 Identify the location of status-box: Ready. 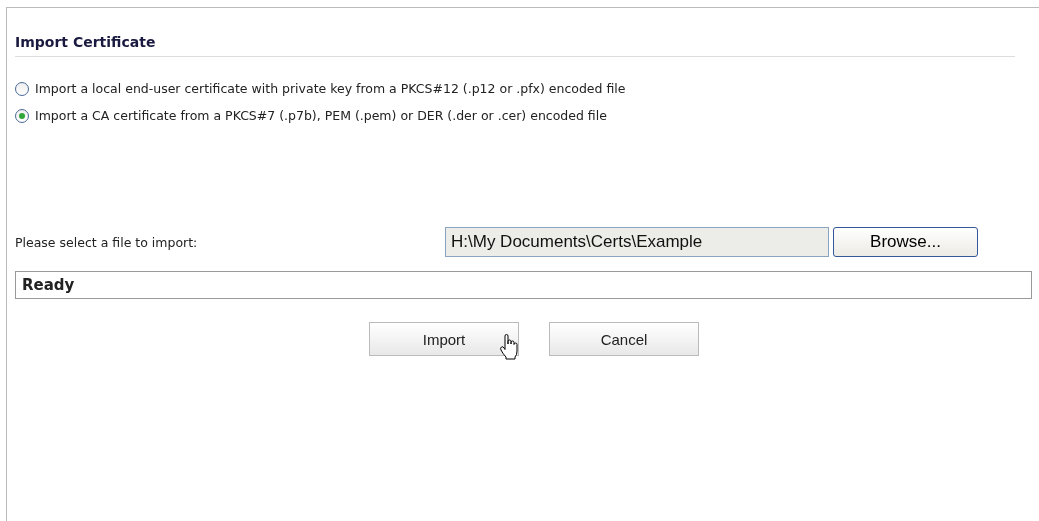
(523, 285).